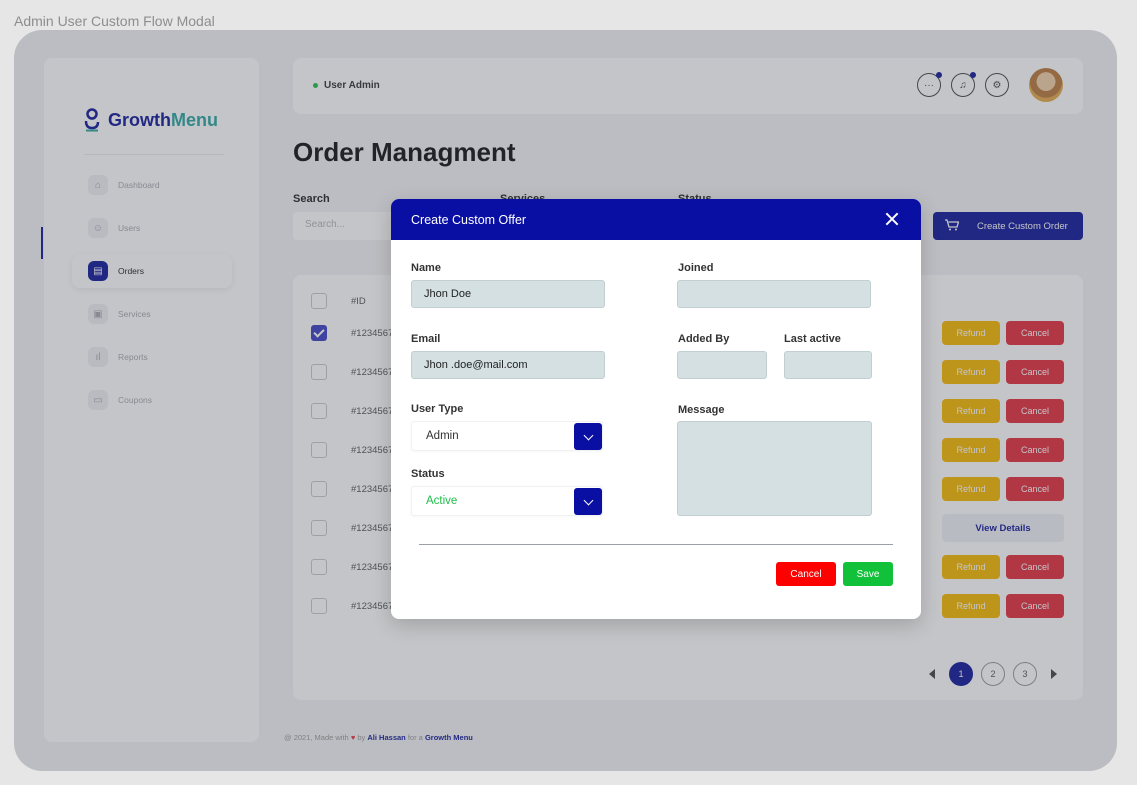  I want to click on user-type-select: Admin, so click(507, 436).